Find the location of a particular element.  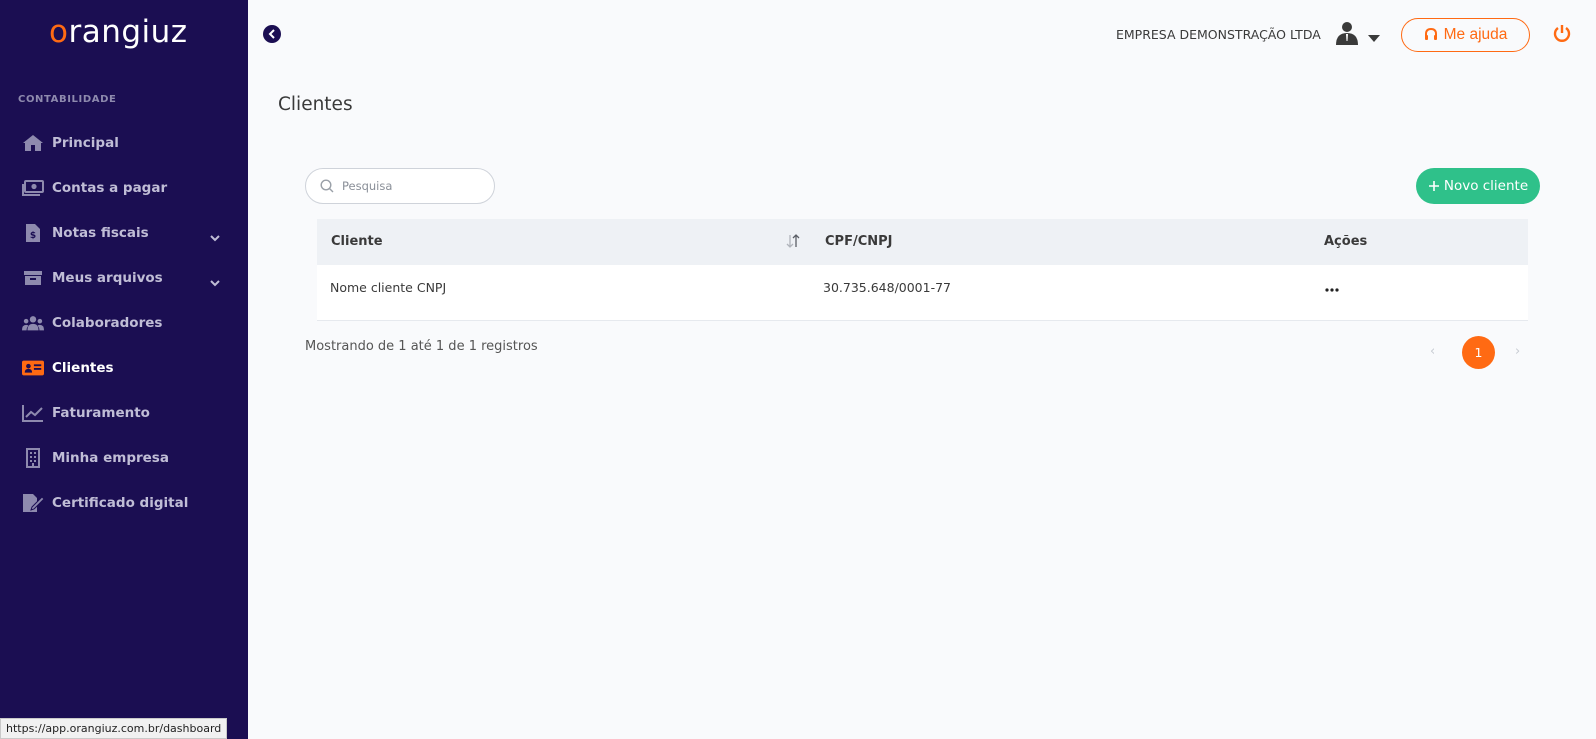

headset-icon is located at coordinates (1430, 34).